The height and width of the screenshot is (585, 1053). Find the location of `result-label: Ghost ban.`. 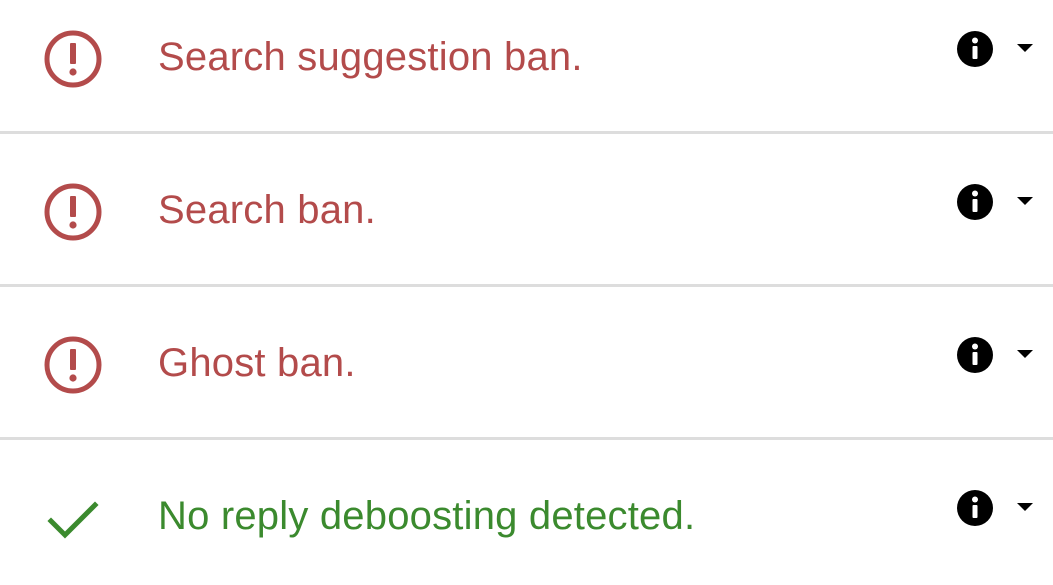

result-label: Ghost ban. is located at coordinates (257, 363).